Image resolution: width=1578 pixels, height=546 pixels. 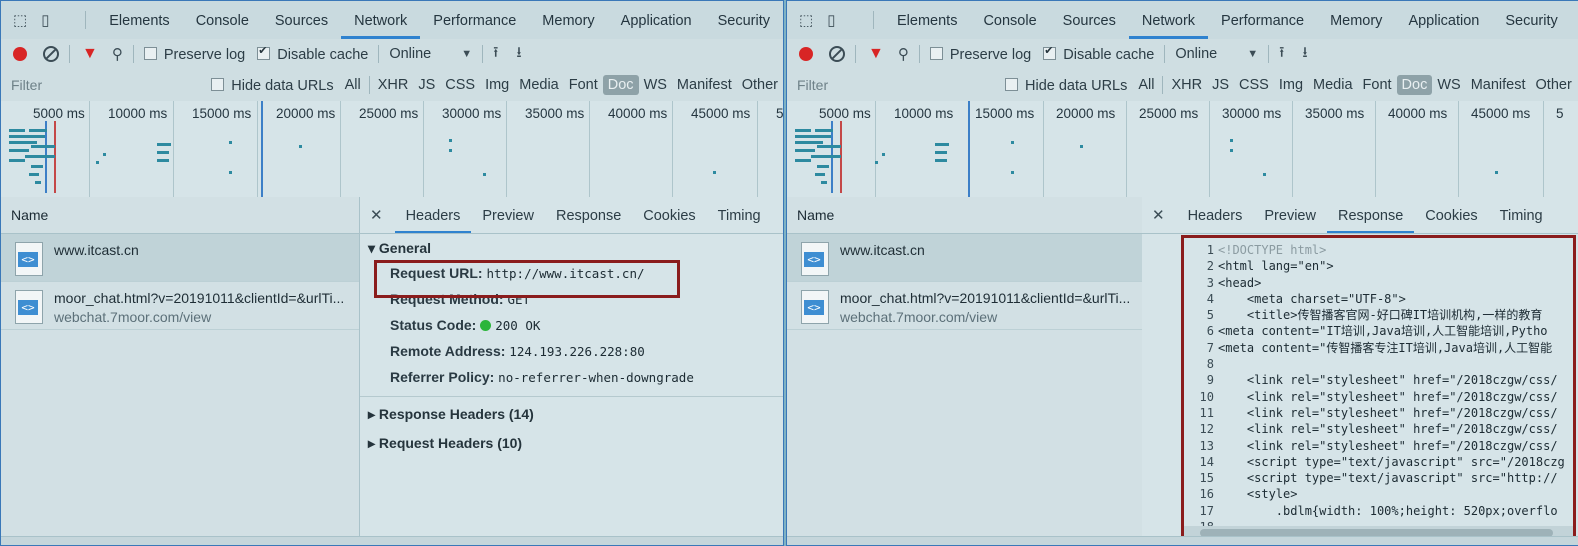 I want to click on request-headers-toggle: ▸ Request Headers (10), so click(x=571, y=442).